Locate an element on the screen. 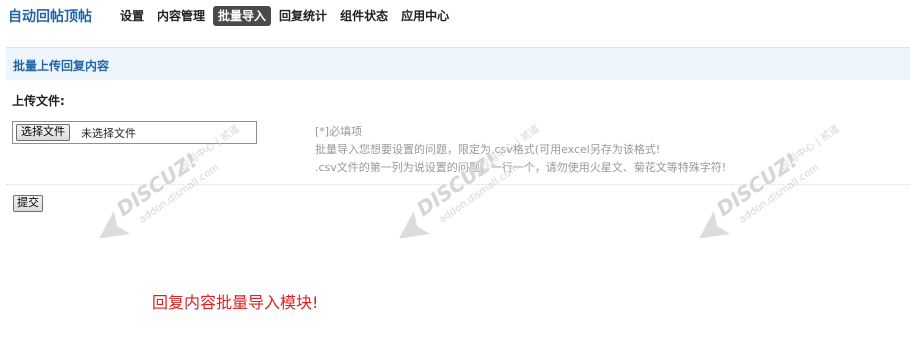 Image resolution: width=910 pixels, height=340 pixels. section-title: 批量上传回复内容 is located at coordinates (61, 66).